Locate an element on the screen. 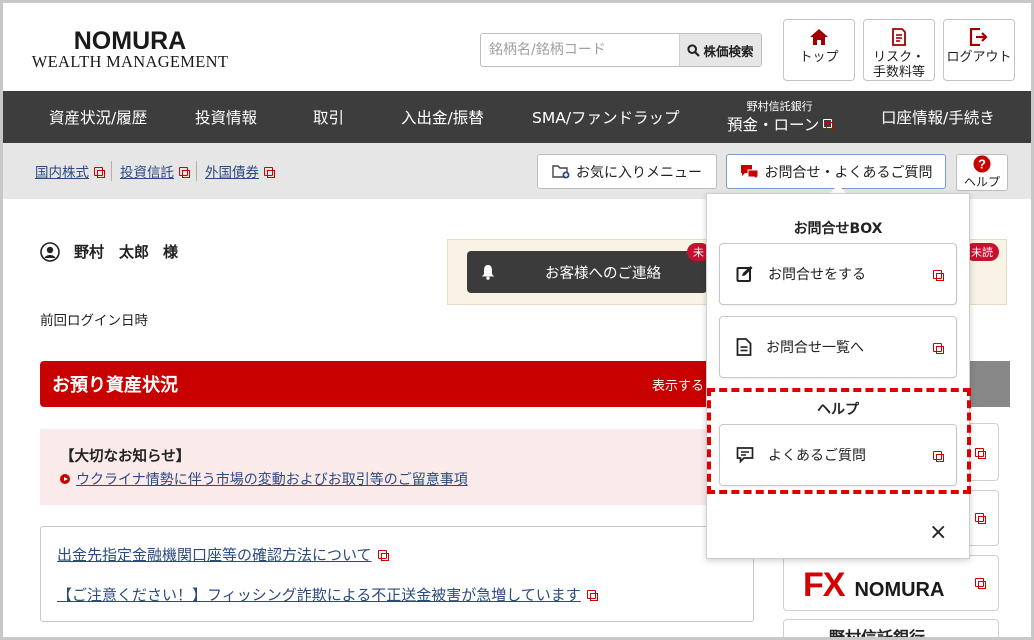  last-login-label: 前回ログイン日時 is located at coordinates (94, 321).